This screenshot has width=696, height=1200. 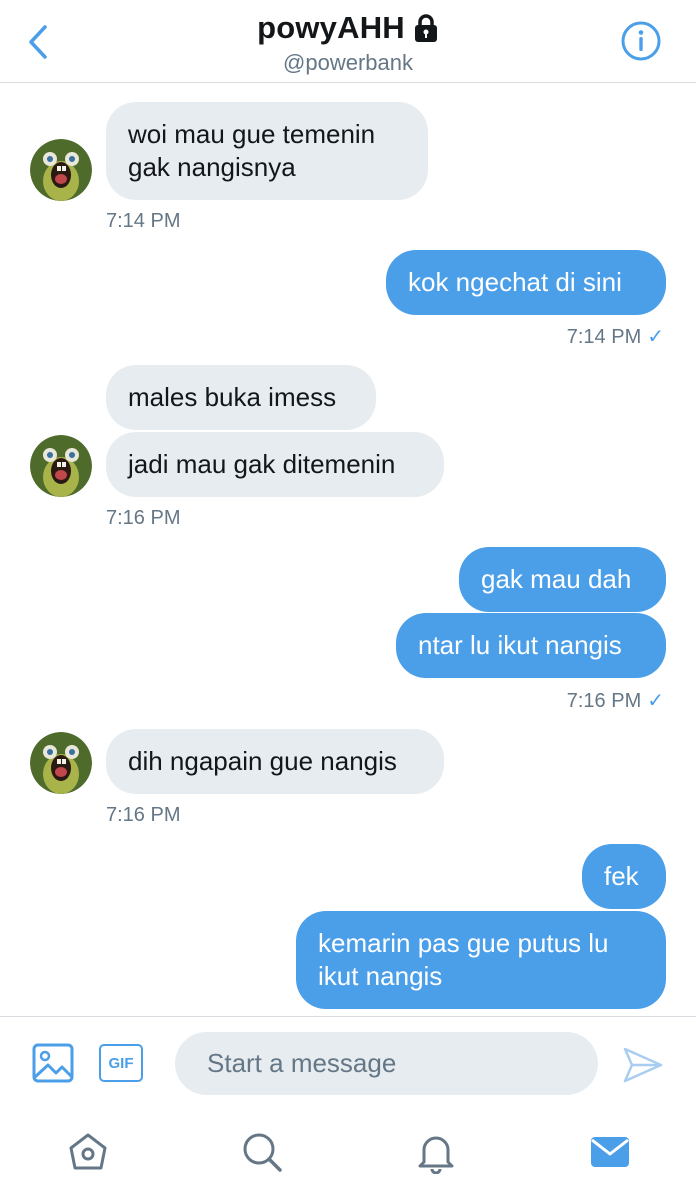 What do you see at coordinates (380, 976) in the screenshot?
I see `message-line: ikut nangis` at bounding box center [380, 976].